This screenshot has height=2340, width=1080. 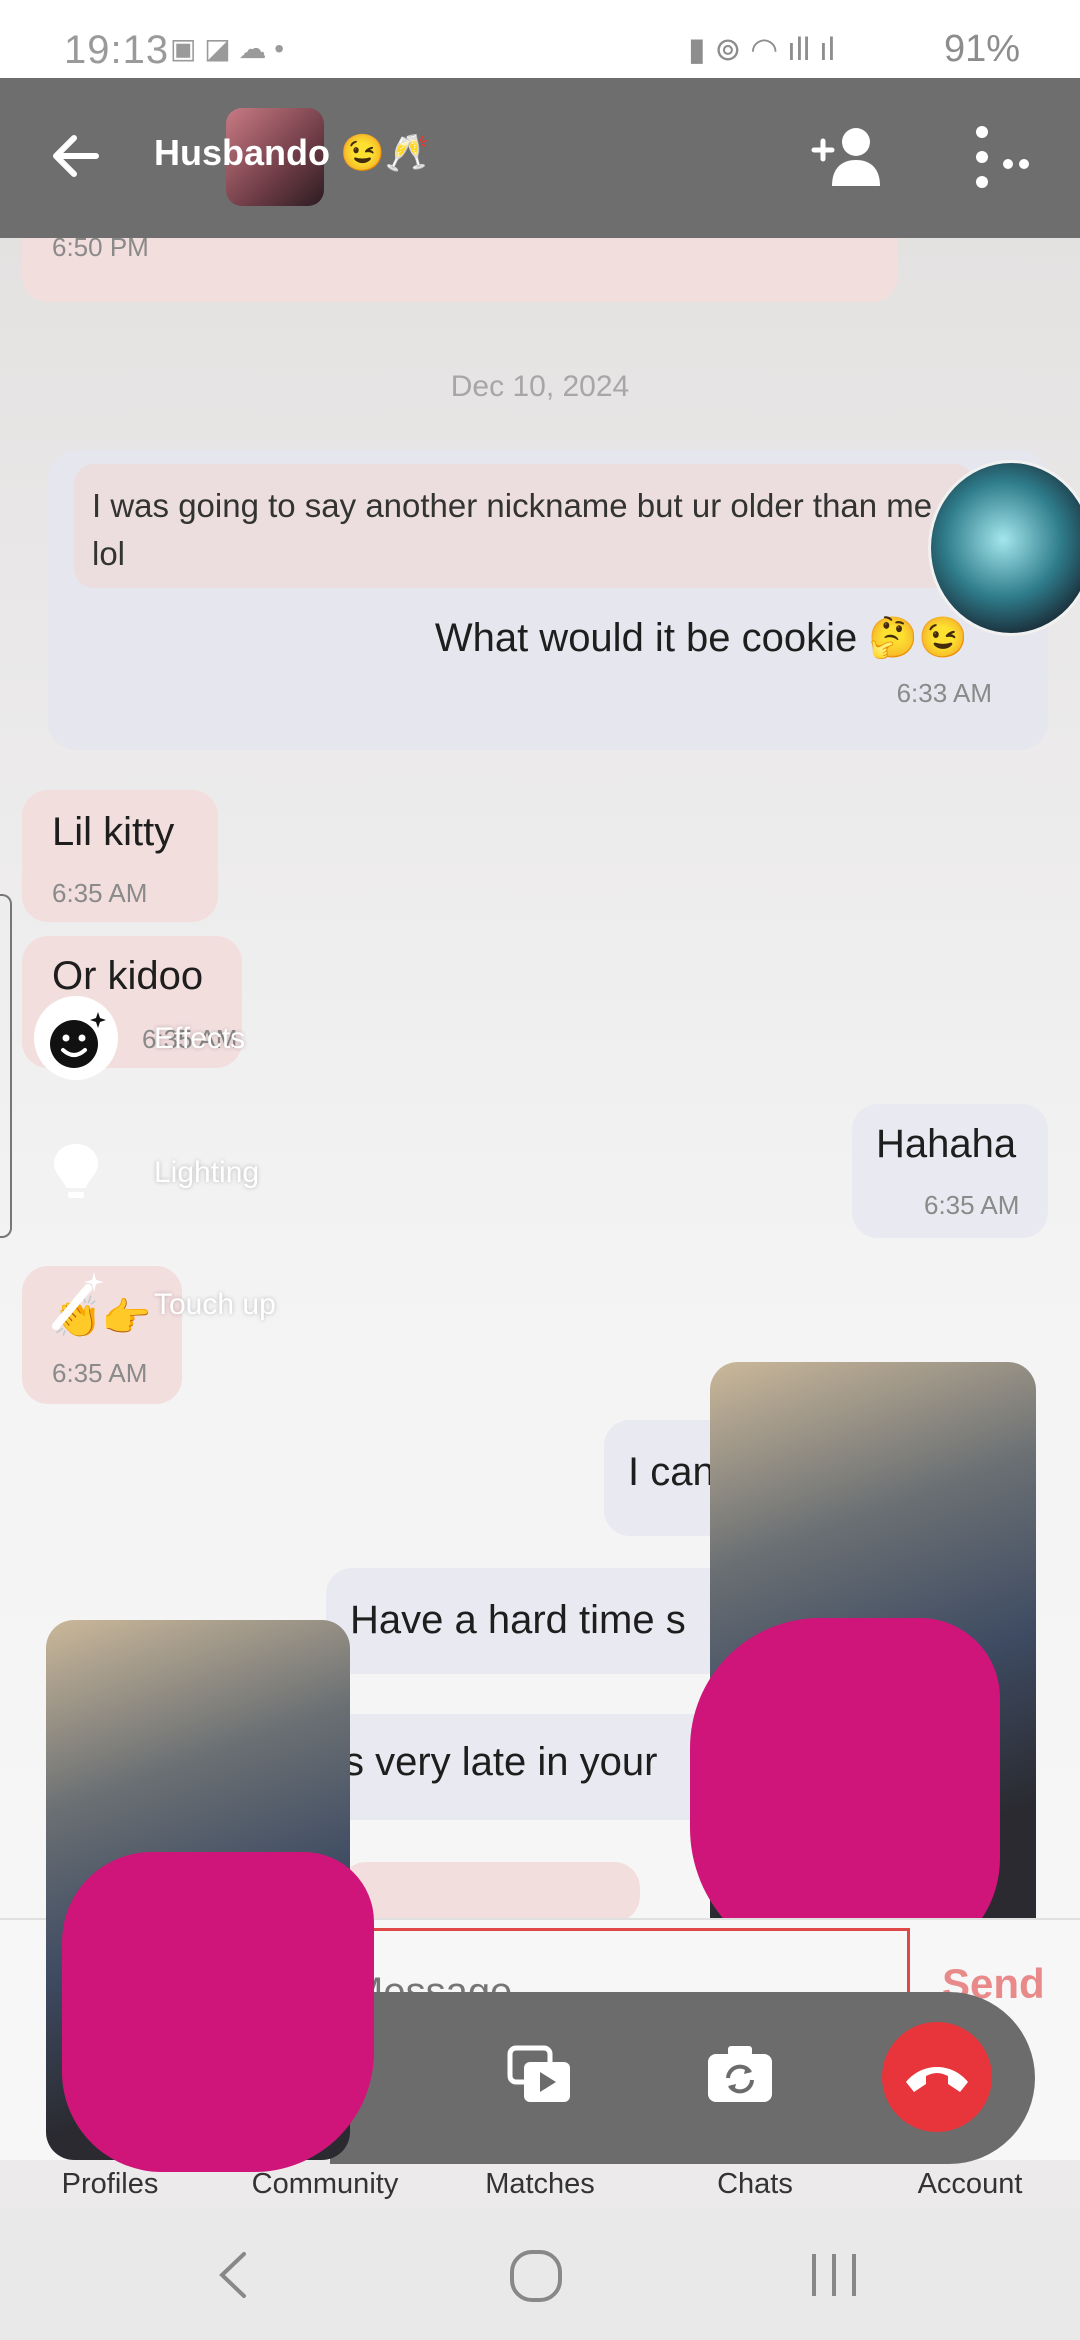 What do you see at coordinates (1004, 548) in the screenshot?
I see `floating-avatar` at bounding box center [1004, 548].